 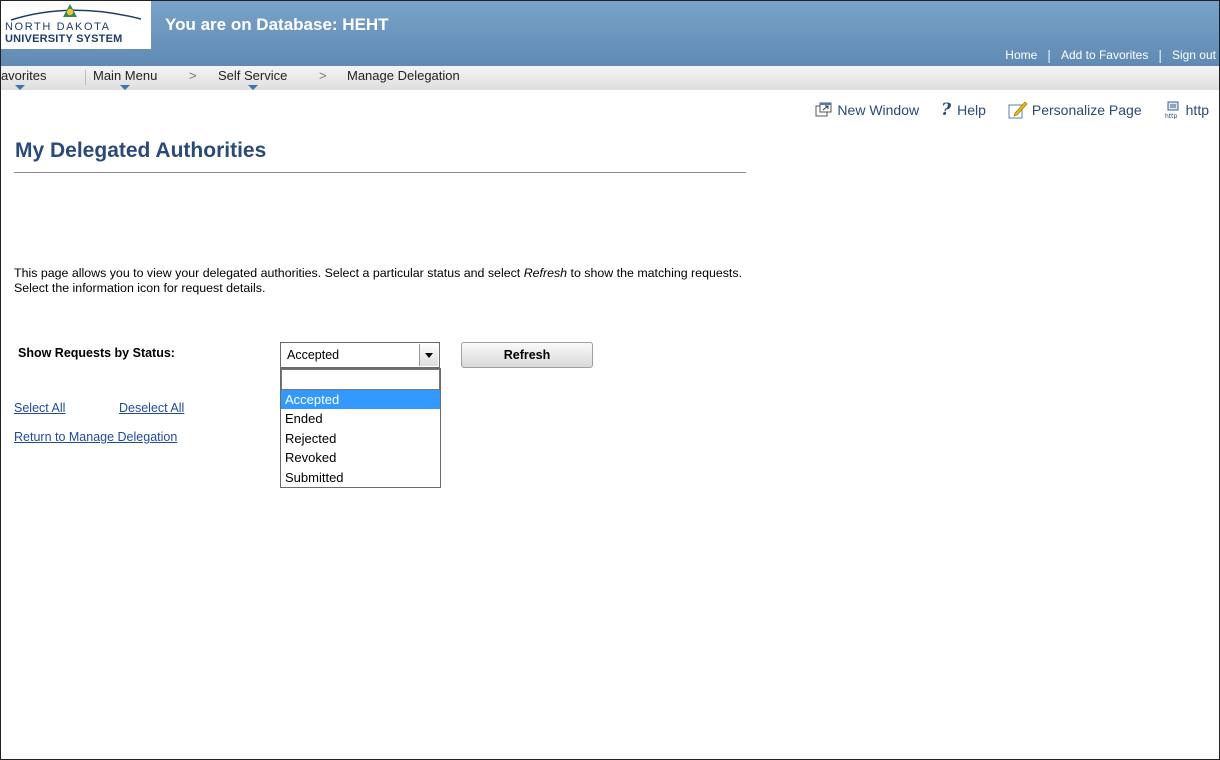 I want to click on home-link: Home, so click(x=1021, y=55).